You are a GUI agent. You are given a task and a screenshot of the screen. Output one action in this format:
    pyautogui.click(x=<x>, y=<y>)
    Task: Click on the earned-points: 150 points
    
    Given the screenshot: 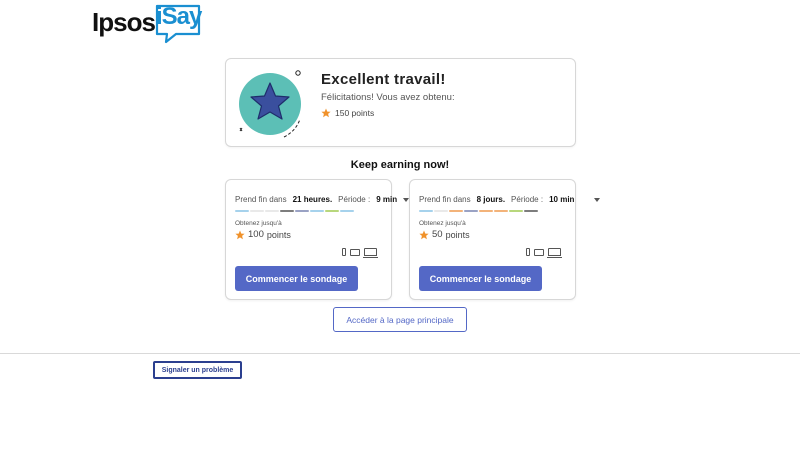 What is the action you would take?
    pyautogui.click(x=347, y=113)
    